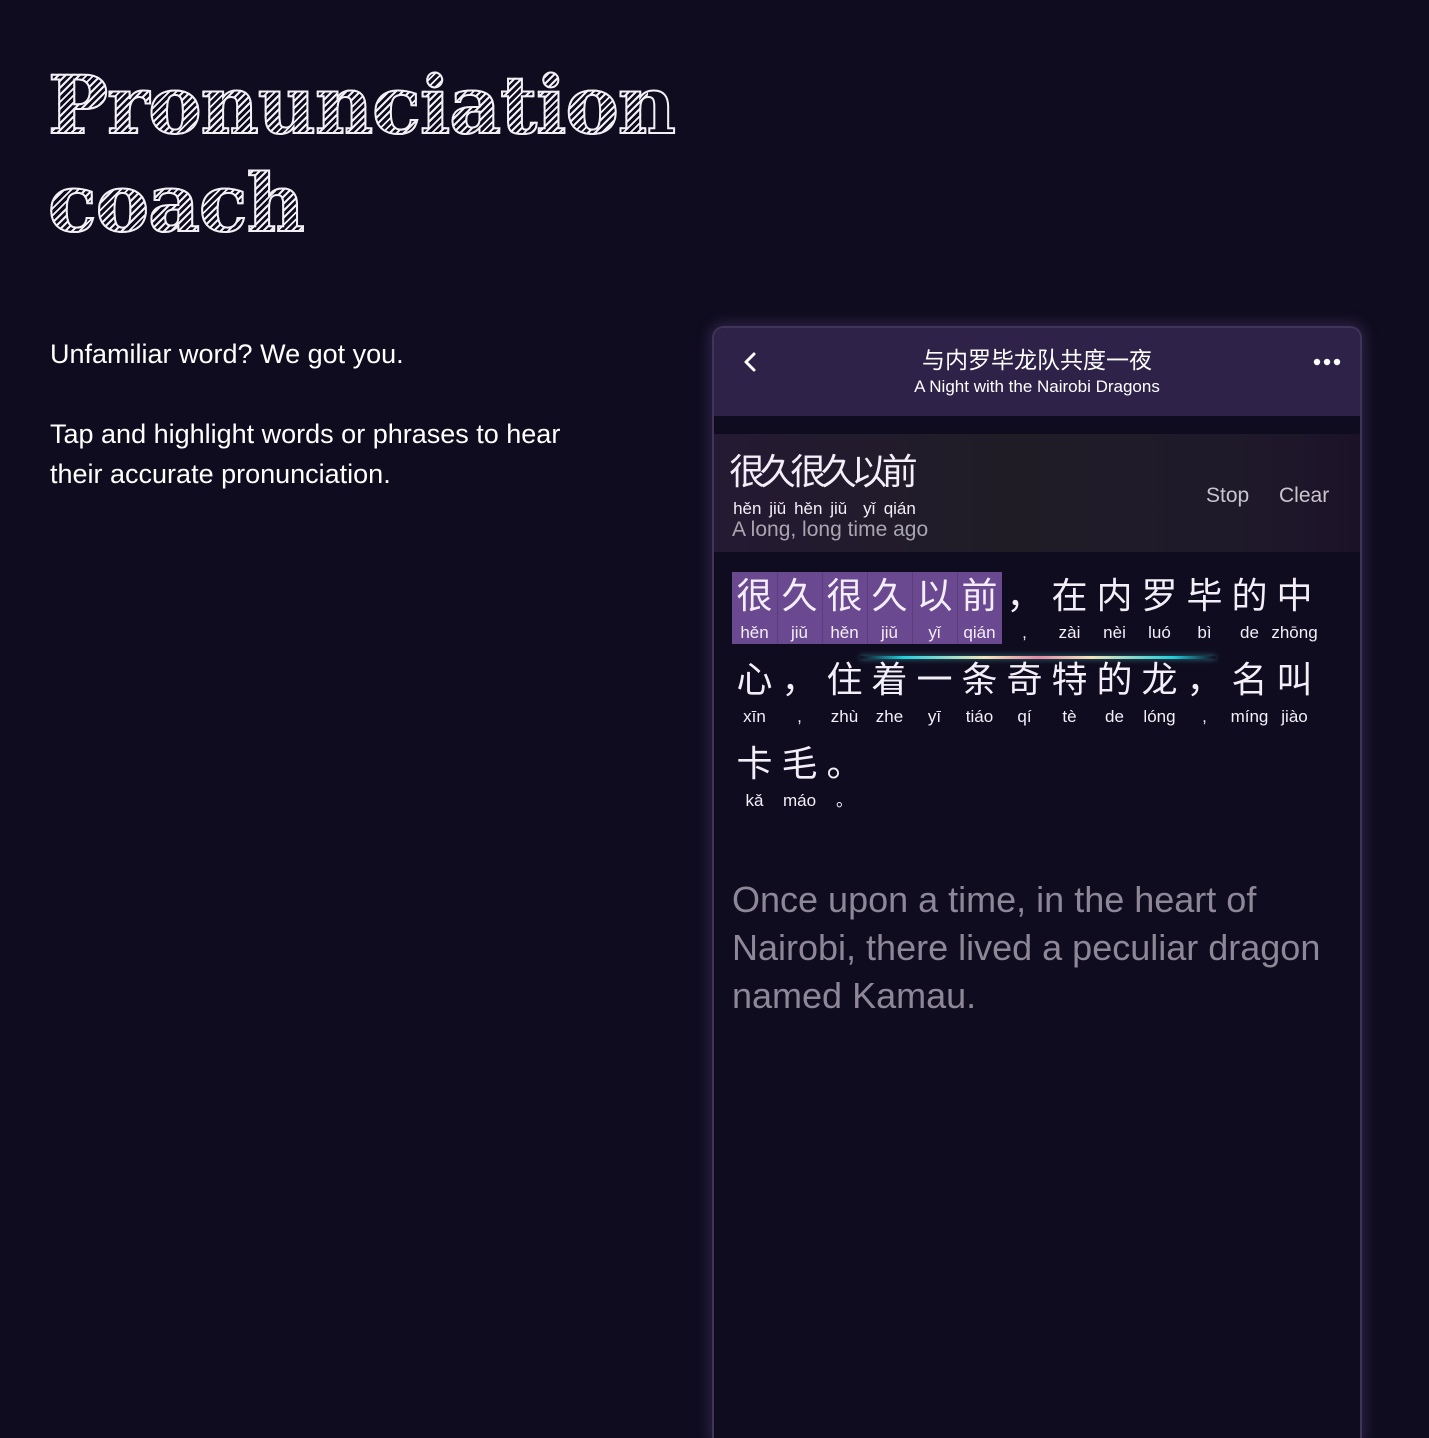 The width and height of the screenshot is (1429, 1438). I want to click on character: 心 xīn, so click(754, 692).